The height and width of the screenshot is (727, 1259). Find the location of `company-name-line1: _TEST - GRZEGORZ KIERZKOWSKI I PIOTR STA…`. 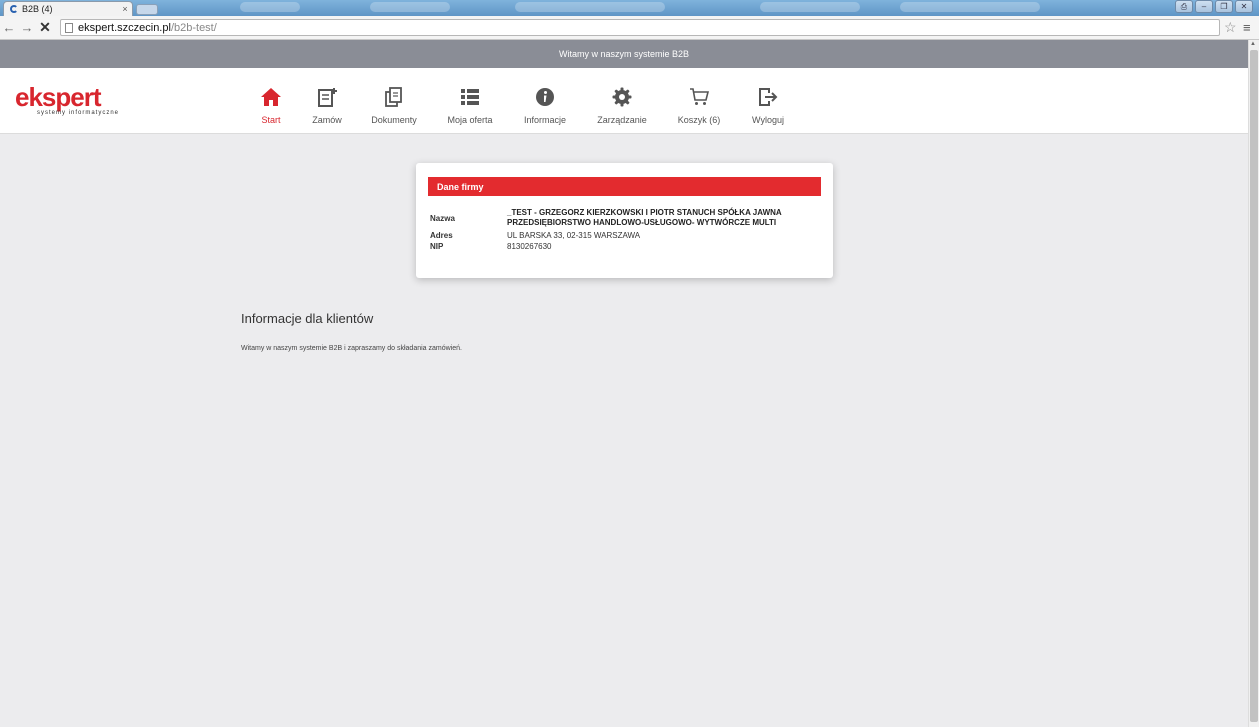

company-name-line1: _TEST - GRZEGORZ KIERZKOWSKI I PIOTR STA… is located at coordinates (644, 212).